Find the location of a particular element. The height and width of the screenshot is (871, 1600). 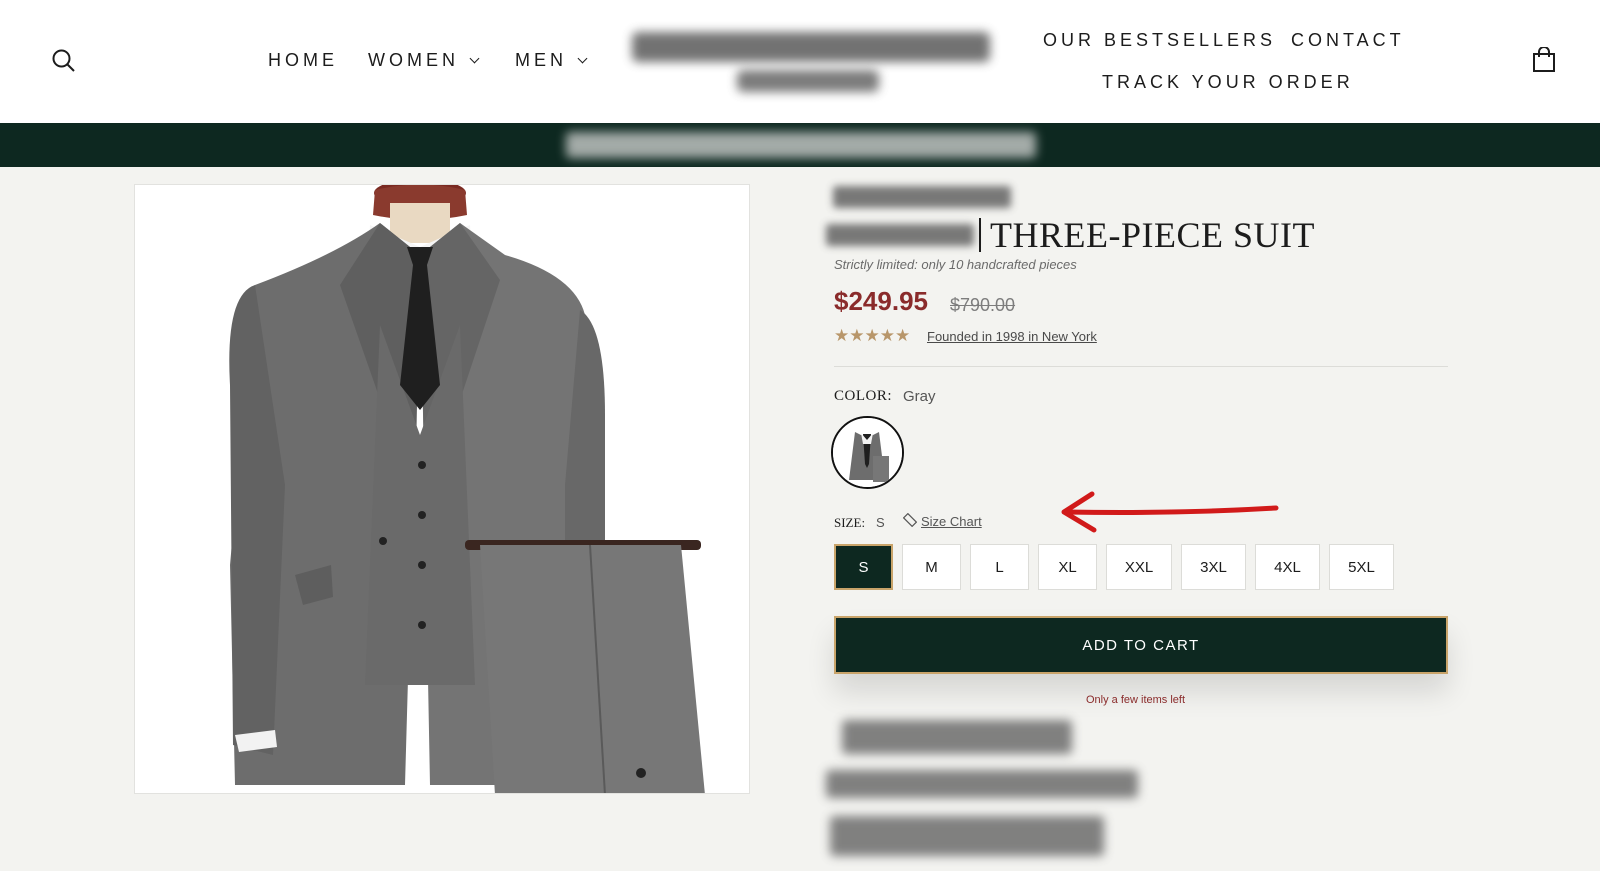

announcement-bar is located at coordinates (800, 145).